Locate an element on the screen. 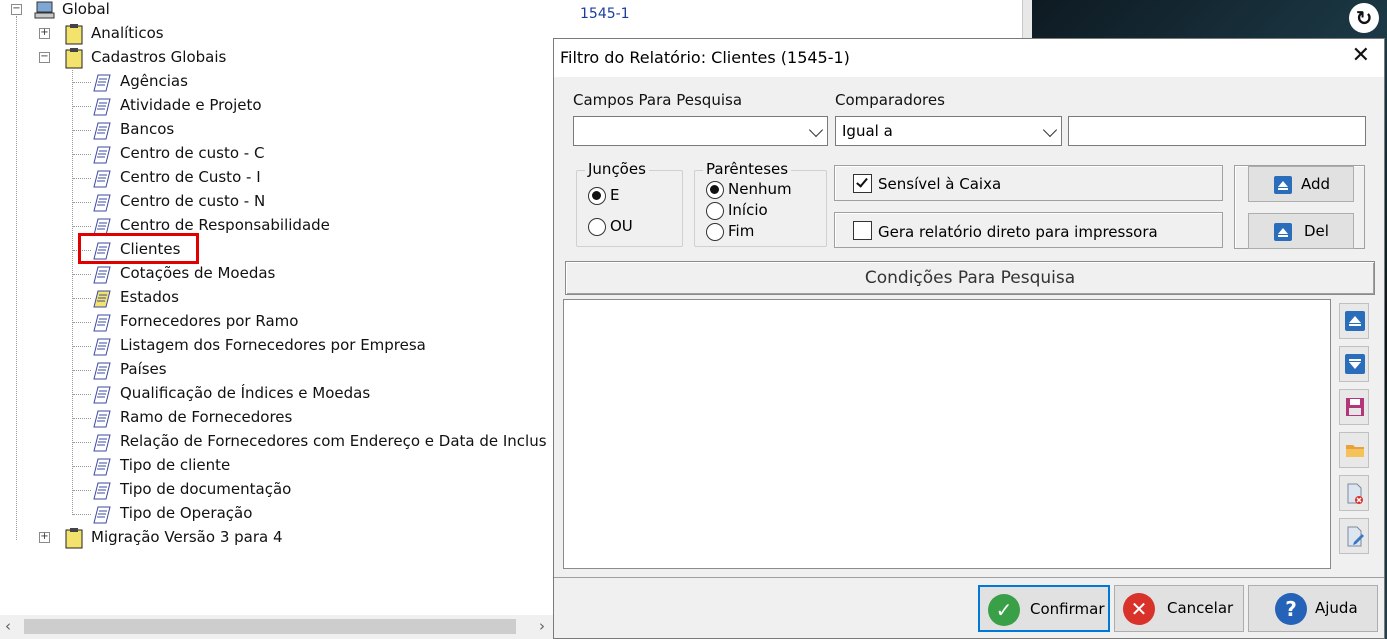 The width and height of the screenshot is (1387, 639). confirmar-button: ✓ Confirmar is located at coordinates (1044, 608).